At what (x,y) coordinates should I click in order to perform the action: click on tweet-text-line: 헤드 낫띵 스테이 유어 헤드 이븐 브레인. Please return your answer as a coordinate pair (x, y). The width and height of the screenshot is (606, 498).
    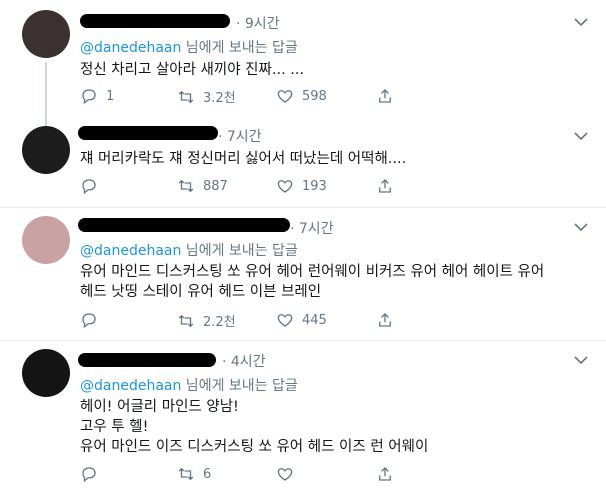
    Looking at the image, I should click on (201, 292).